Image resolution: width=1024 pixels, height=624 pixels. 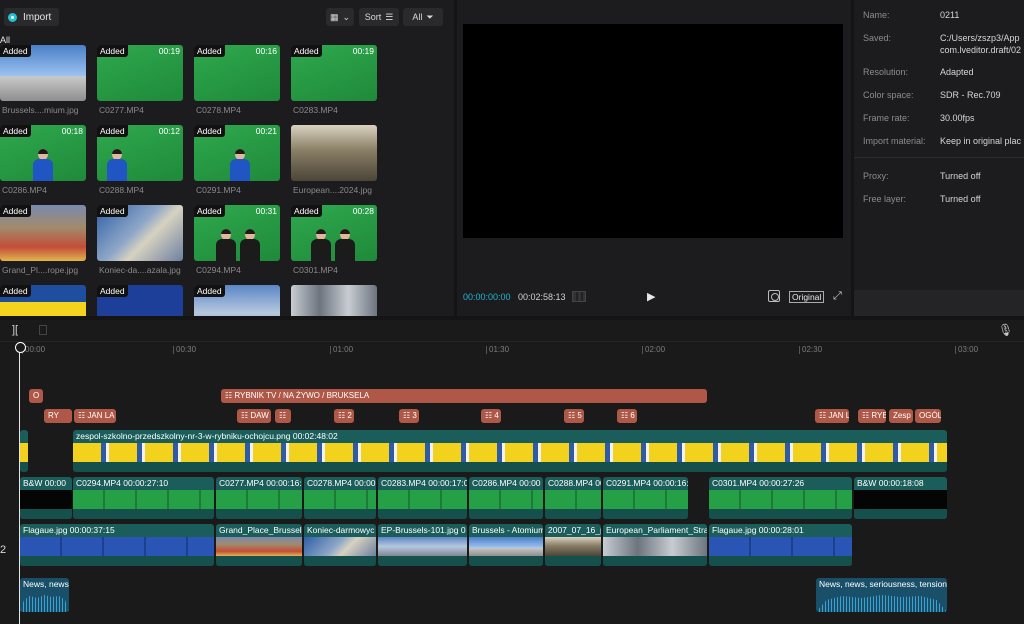 I want to click on split-icon: ][, so click(x=15, y=330).